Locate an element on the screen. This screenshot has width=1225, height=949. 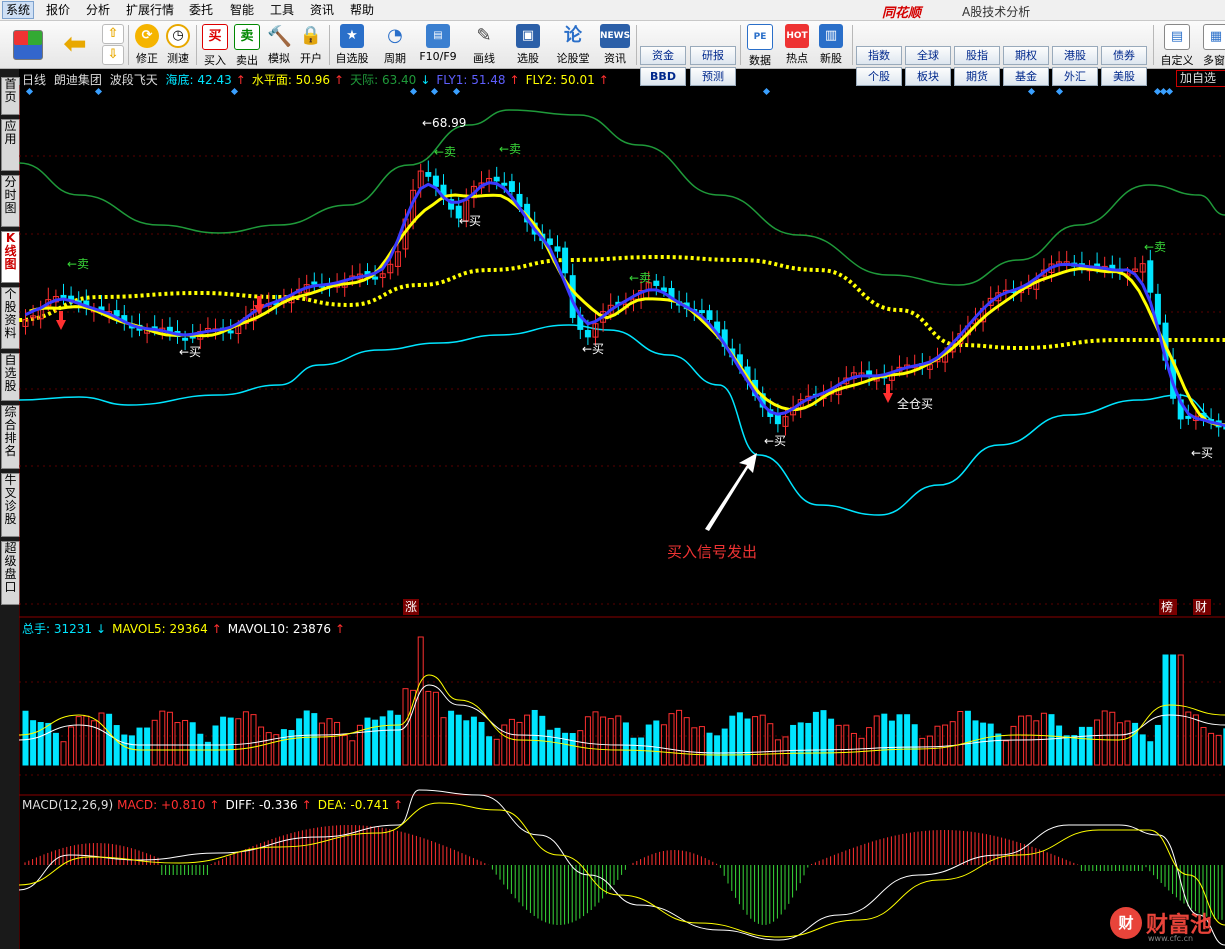
btn-research: 研报 is located at coordinates (713, 55).